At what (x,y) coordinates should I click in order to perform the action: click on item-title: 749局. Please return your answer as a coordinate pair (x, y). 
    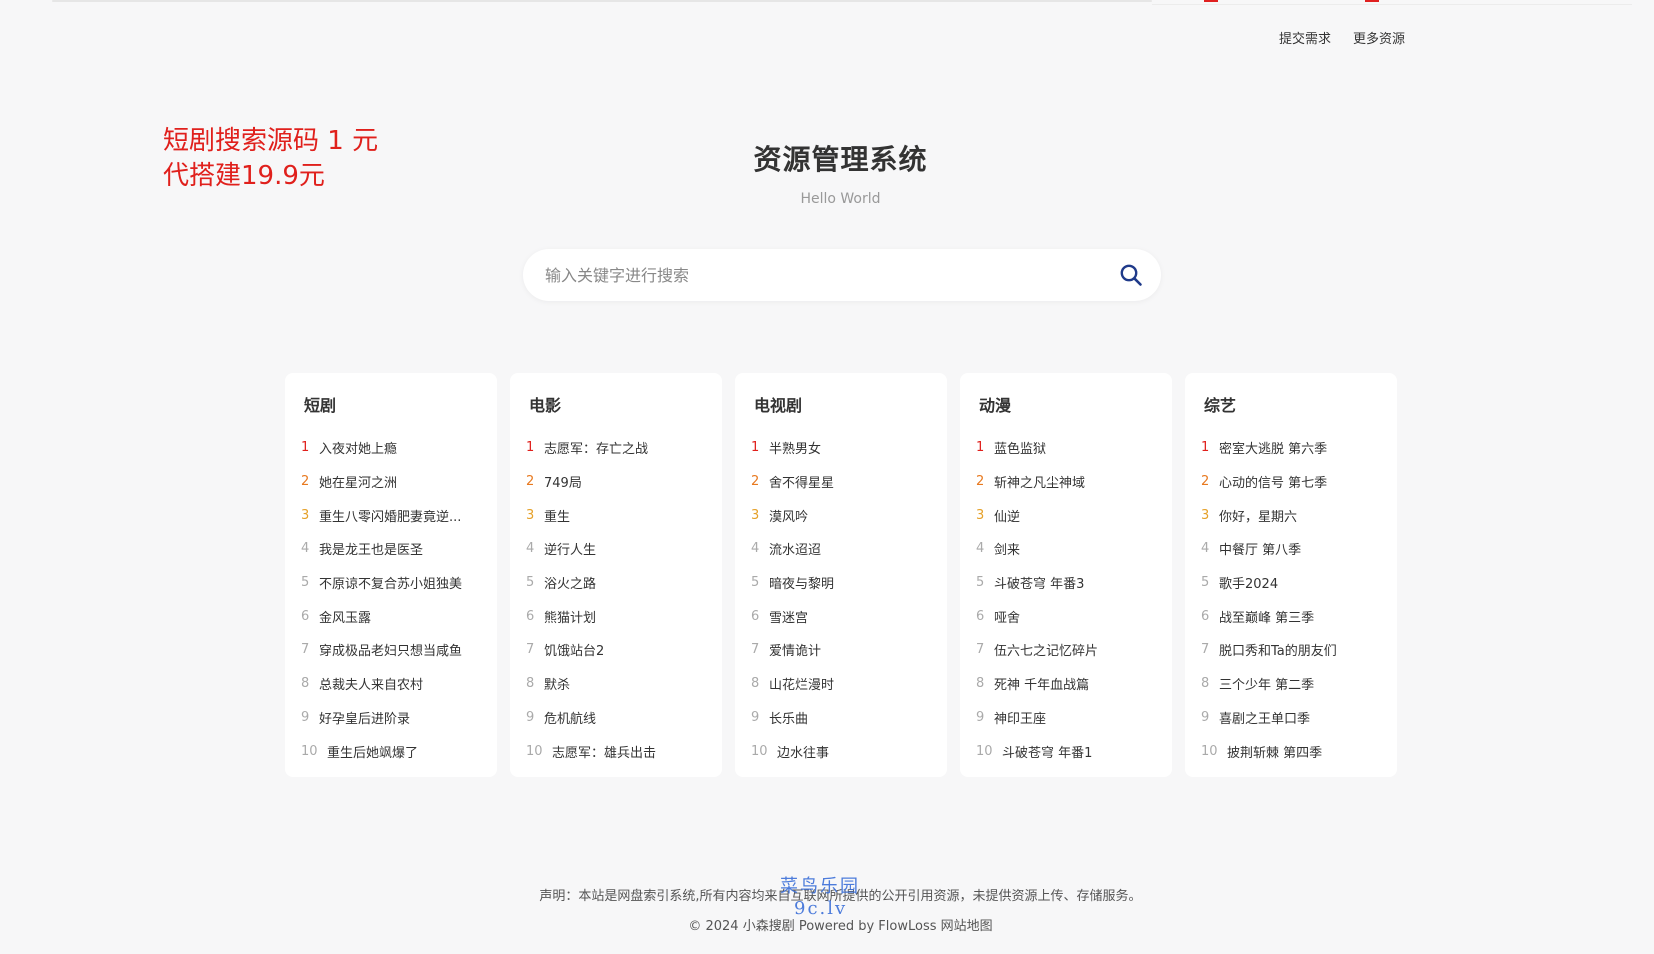
    Looking at the image, I should click on (563, 484).